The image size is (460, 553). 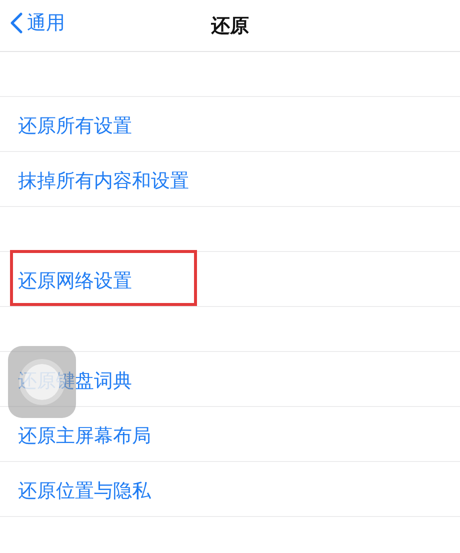 What do you see at coordinates (92, 123) in the screenshot?
I see `reset-option: 还原所有设置` at bounding box center [92, 123].